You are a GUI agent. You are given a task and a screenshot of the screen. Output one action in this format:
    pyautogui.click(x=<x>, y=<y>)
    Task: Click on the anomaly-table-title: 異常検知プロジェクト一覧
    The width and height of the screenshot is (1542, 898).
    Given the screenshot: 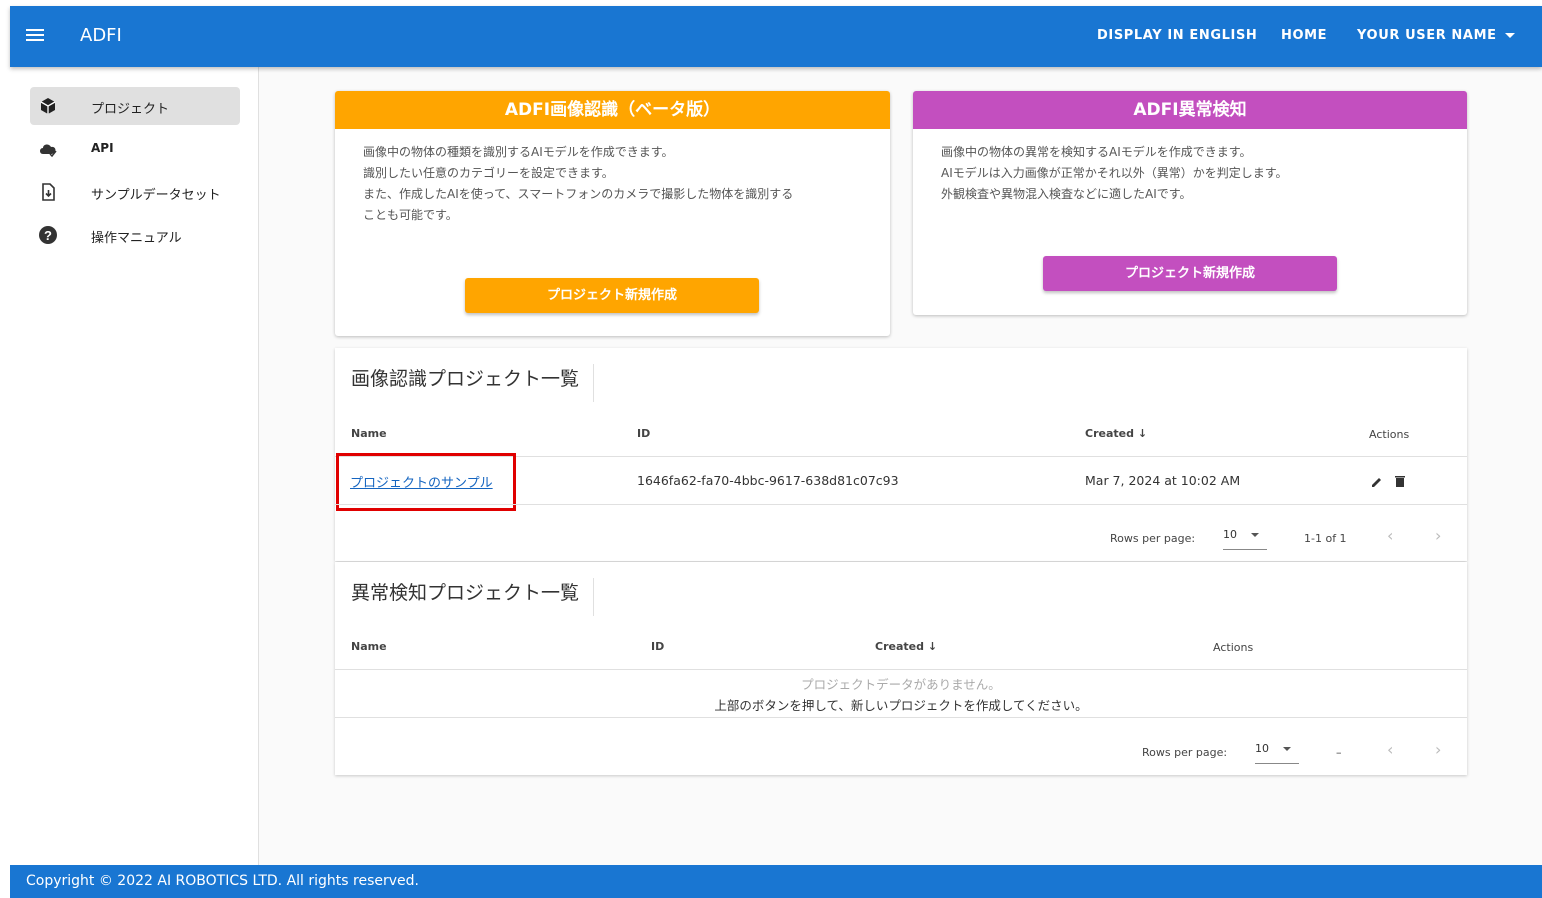 What is the action you would take?
    pyautogui.click(x=473, y=597)
    